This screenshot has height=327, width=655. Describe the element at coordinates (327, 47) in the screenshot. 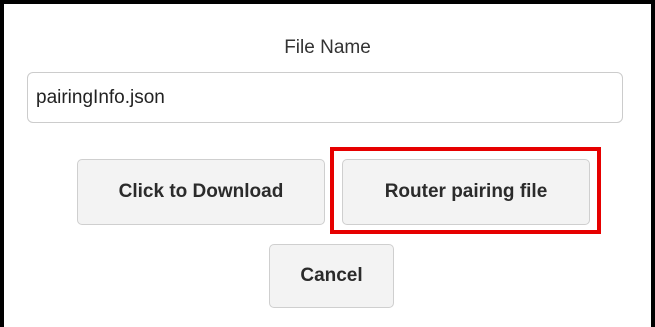

I see `file-name-label: File Name` at that location.